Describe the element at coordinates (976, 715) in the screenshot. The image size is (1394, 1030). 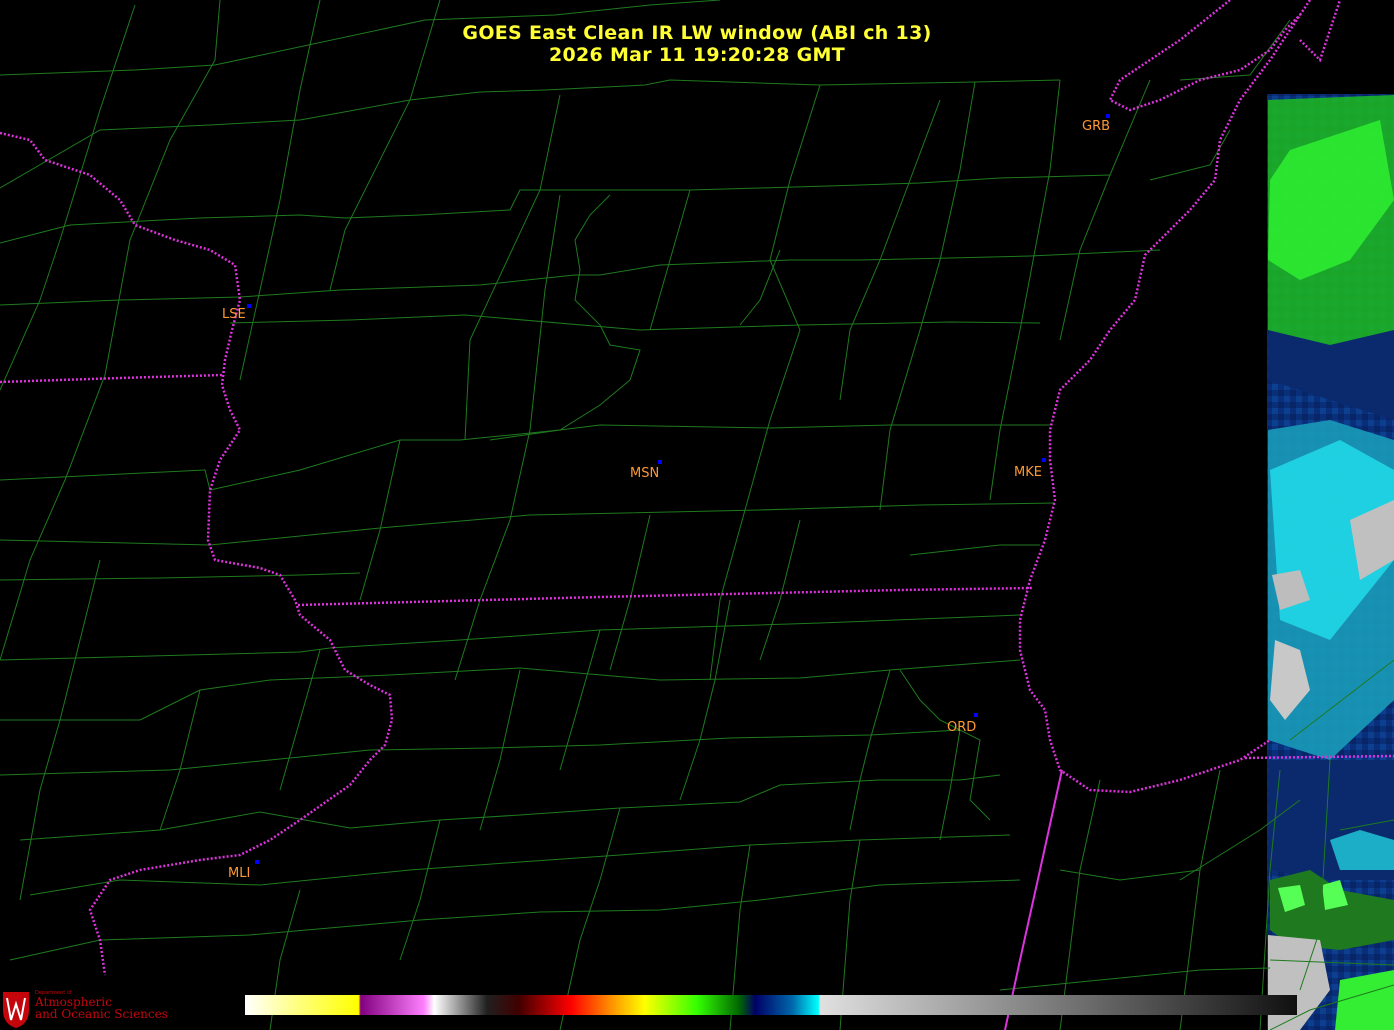
I see `station-marker-ord` at that location.